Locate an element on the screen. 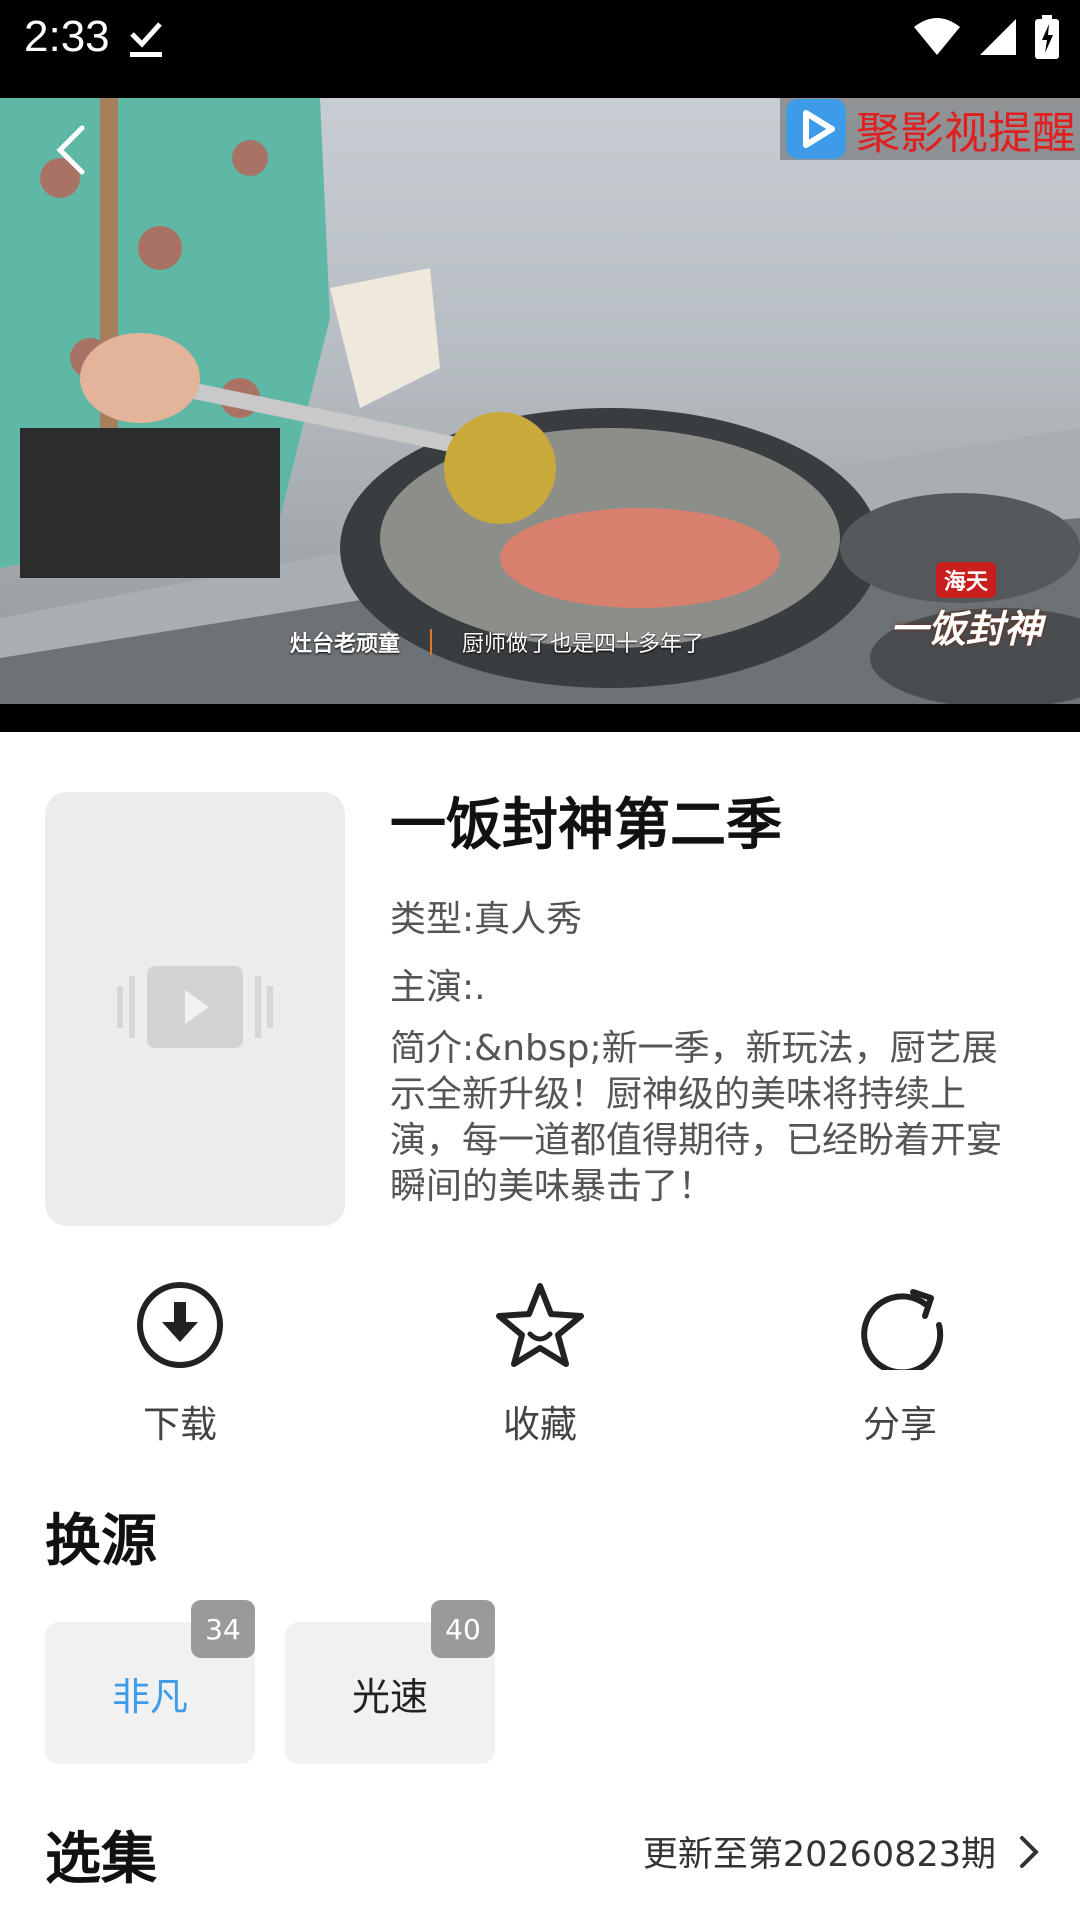 This screenshot has height=1920, width=1080. back-icon is located at coordinates (72, 150).